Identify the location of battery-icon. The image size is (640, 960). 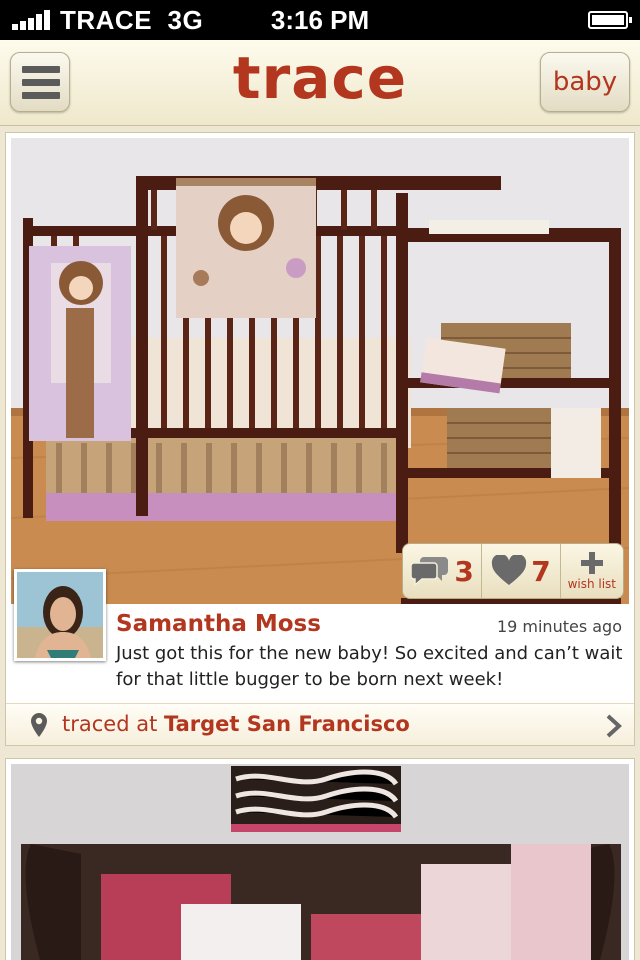
(610, 20).